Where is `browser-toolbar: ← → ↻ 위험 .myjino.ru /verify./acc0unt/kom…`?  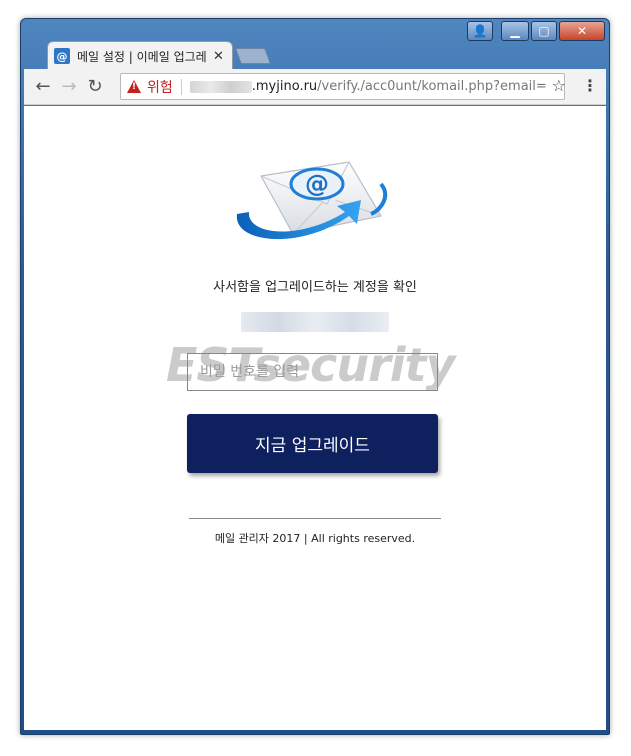
browser-toolbar: ← → ↻ 위험 .myjino.ru /verify./acc0unt/kom… is located at coordinates (315, 87).